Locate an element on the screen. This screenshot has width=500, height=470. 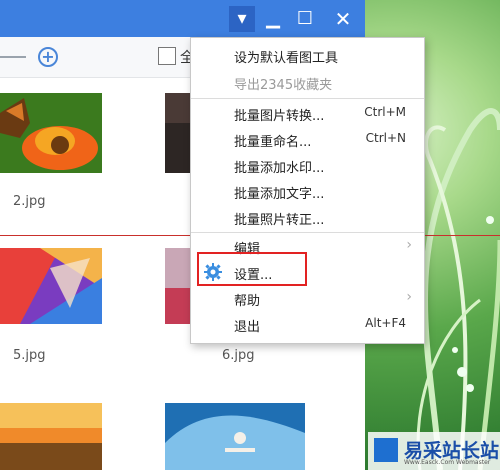
zoom-slider is located at coordinates (13, 57).